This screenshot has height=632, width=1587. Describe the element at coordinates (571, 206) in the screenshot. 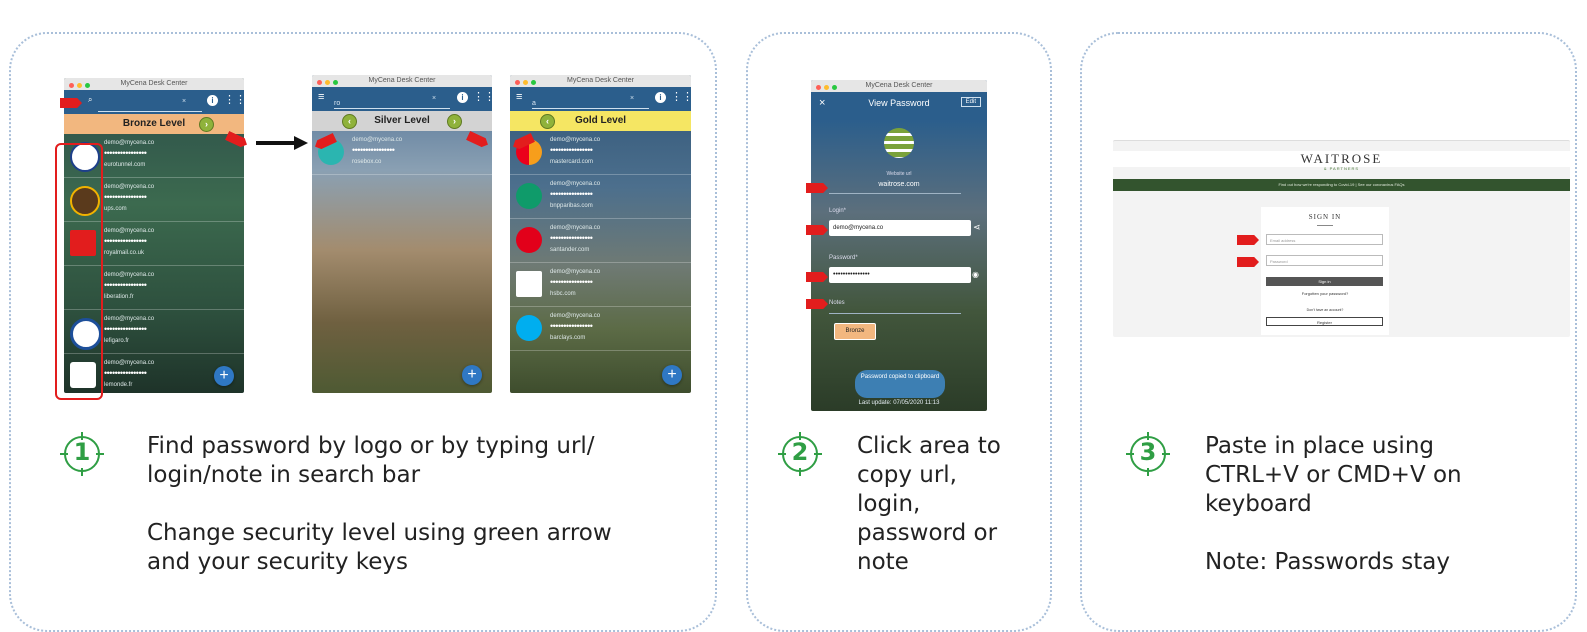

I see `row-site: bnpparibas.com` at that location.